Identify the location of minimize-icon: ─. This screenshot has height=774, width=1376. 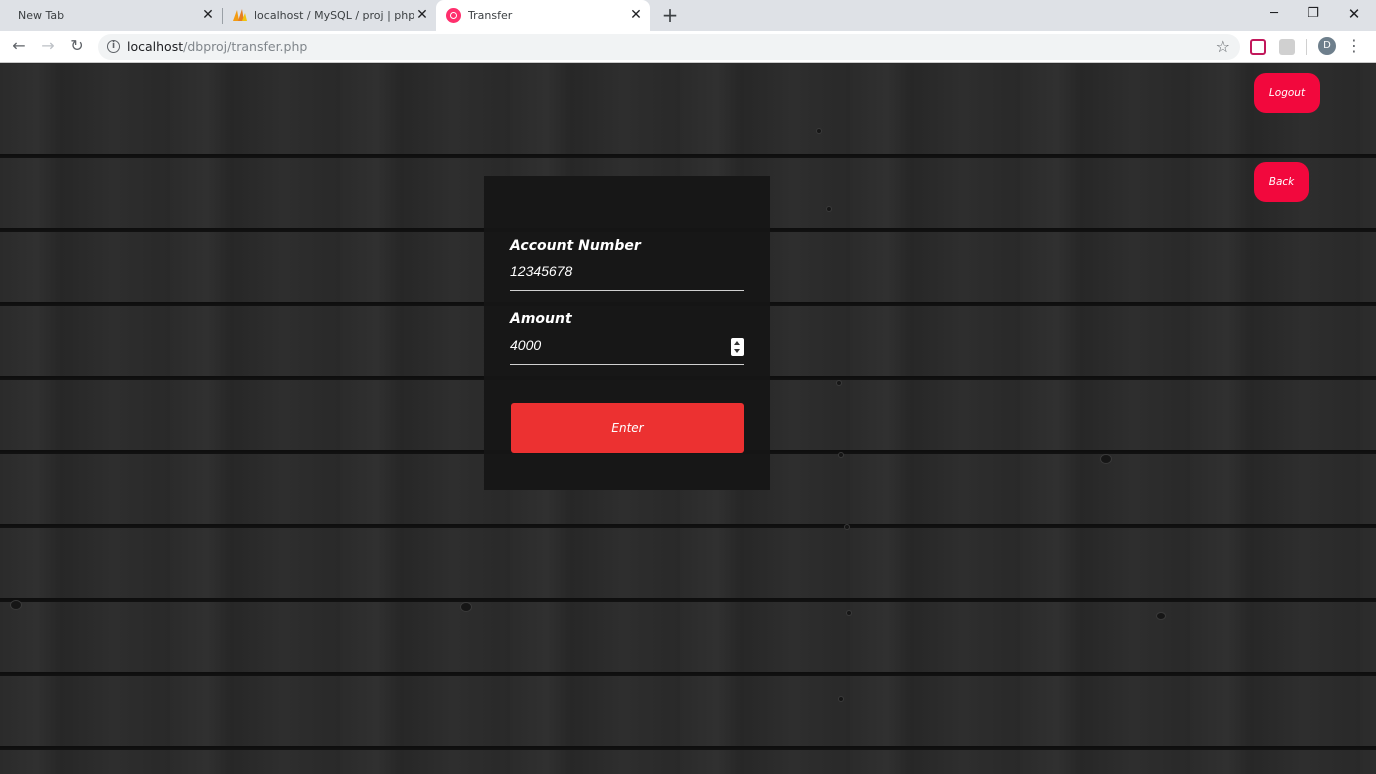
(1274, 14).